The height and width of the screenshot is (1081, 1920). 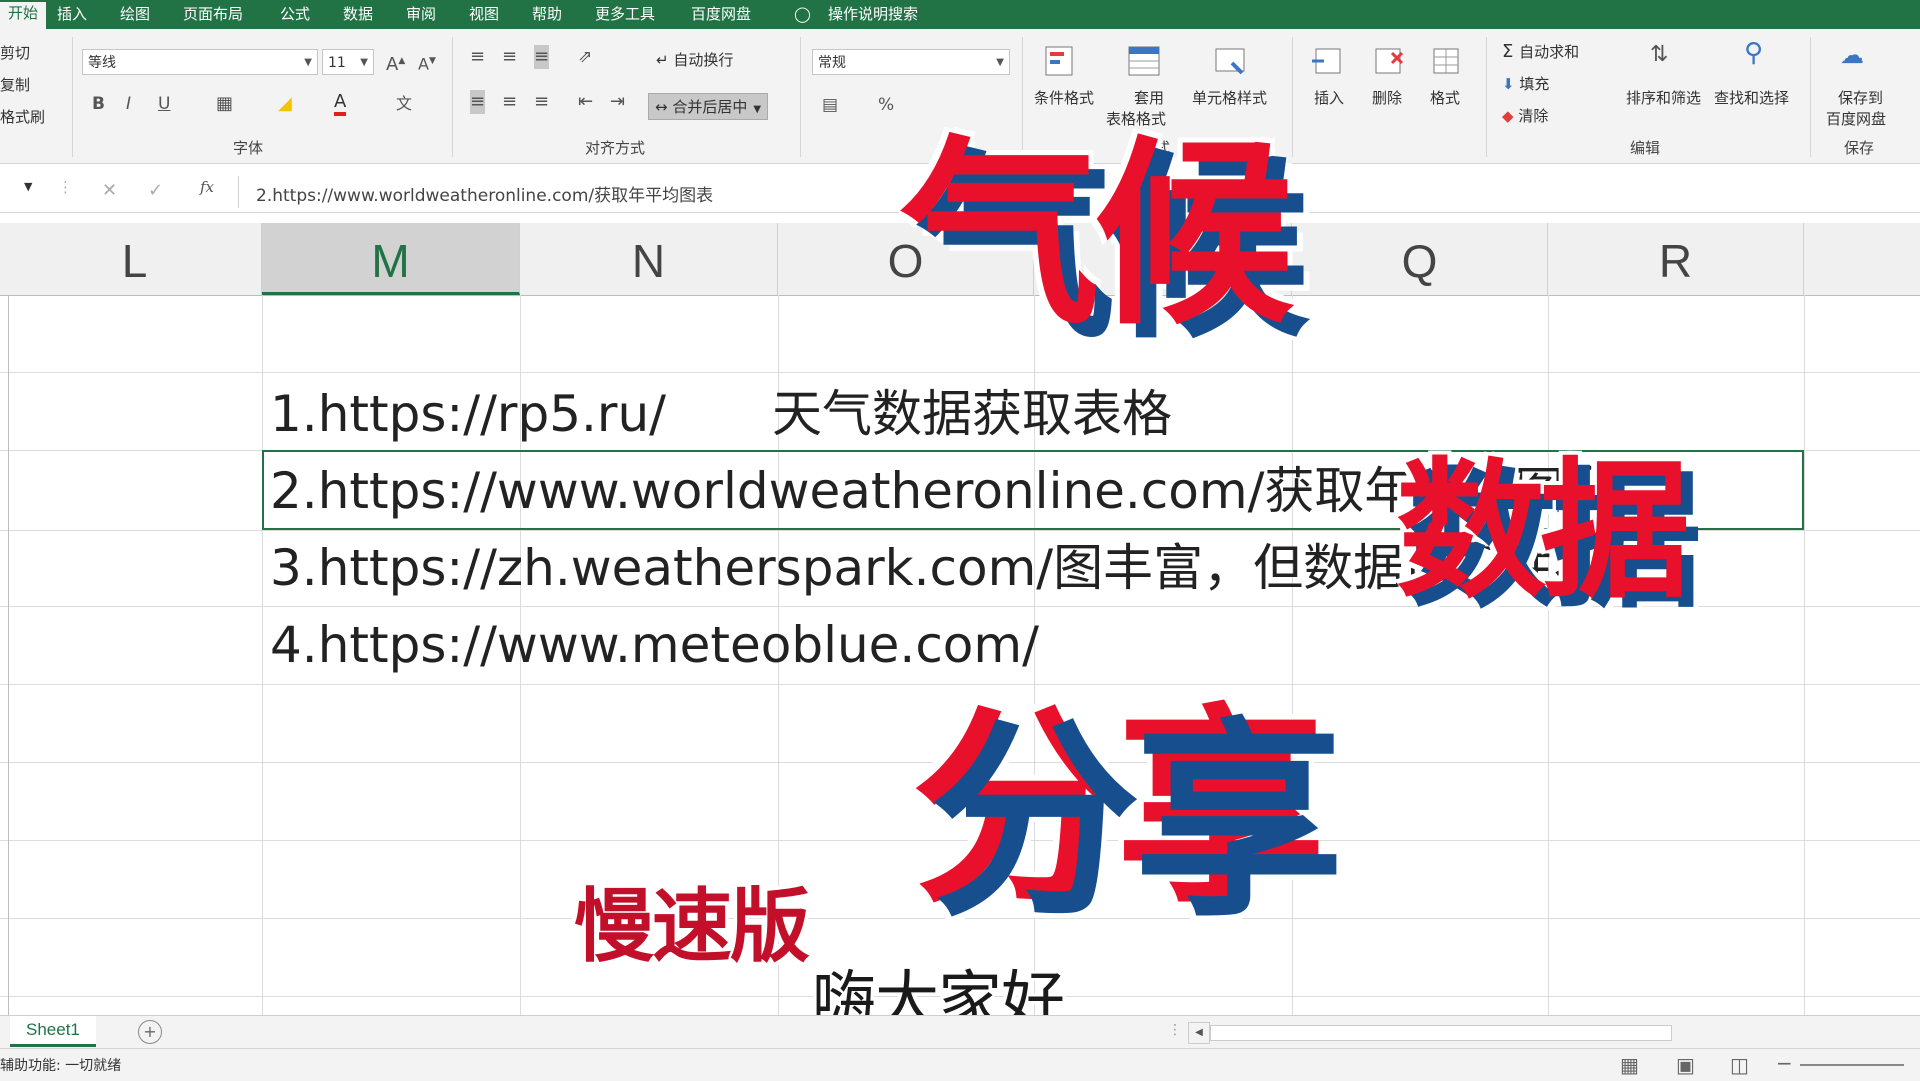 I want to click on font-size-select: 11 ▼, so click(x=348, y=62).